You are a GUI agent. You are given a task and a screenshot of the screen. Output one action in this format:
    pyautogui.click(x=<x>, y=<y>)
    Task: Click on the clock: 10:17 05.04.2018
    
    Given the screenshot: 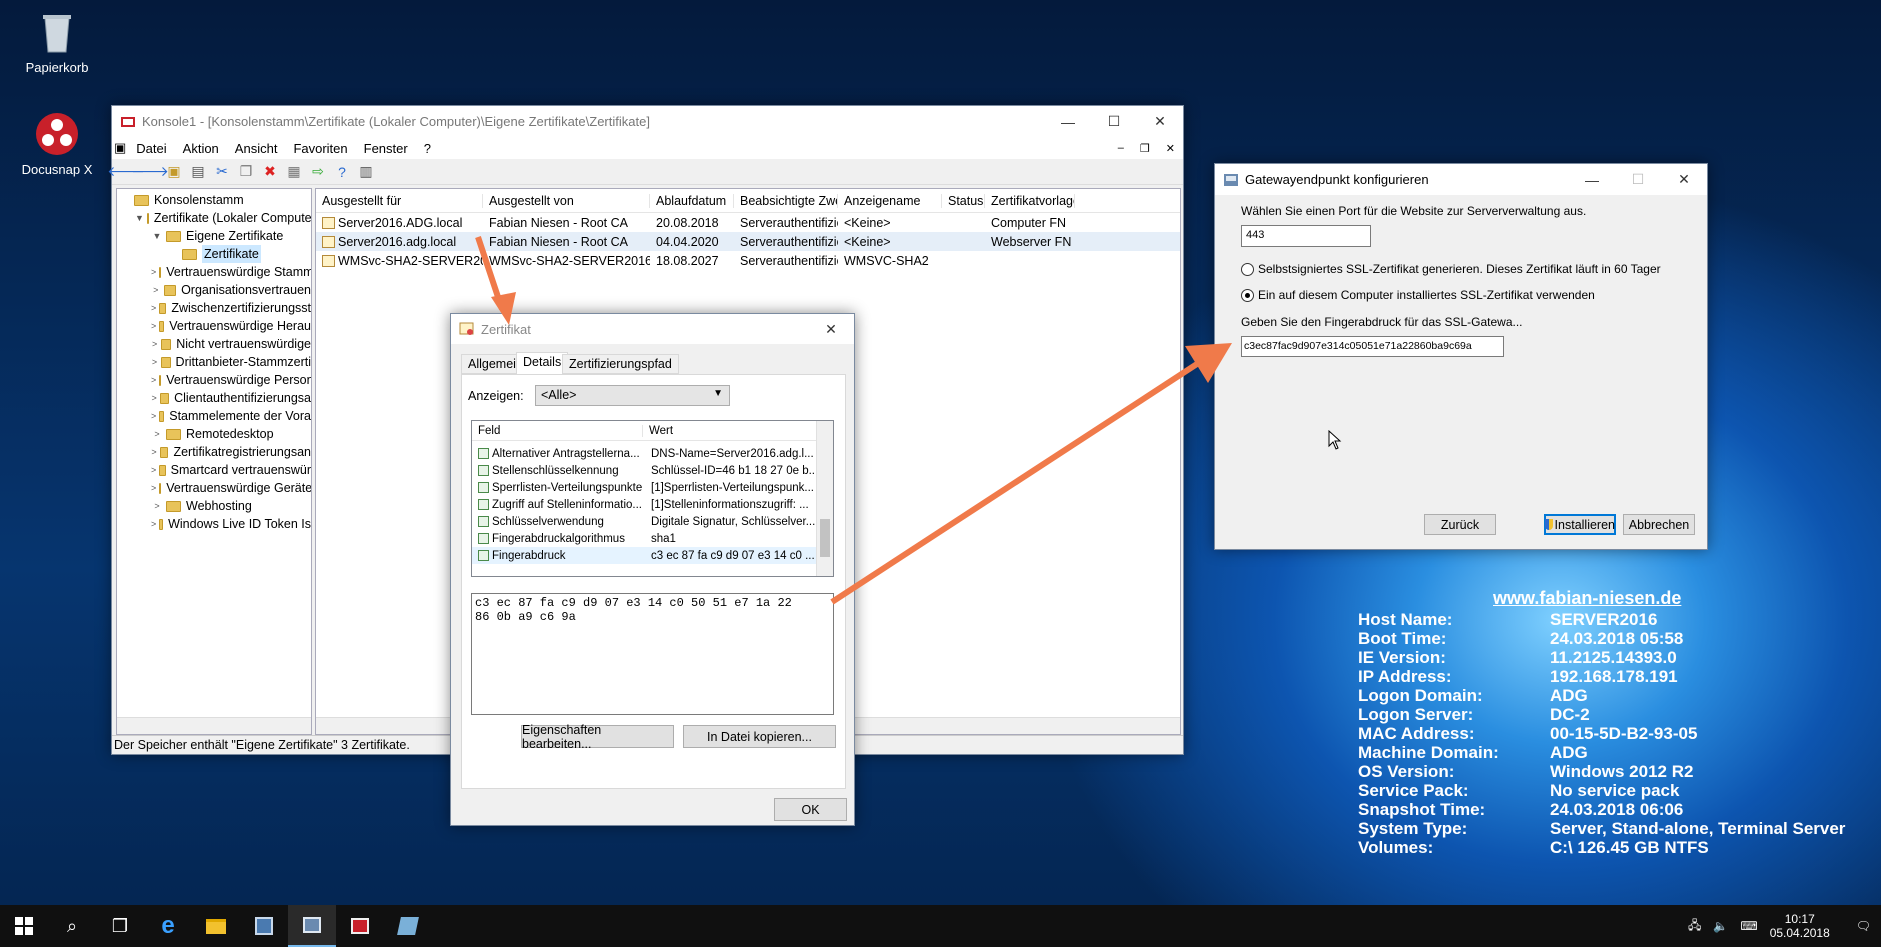 What is the action you would take?
    pyautogui.click(x=1800, y=926)
    